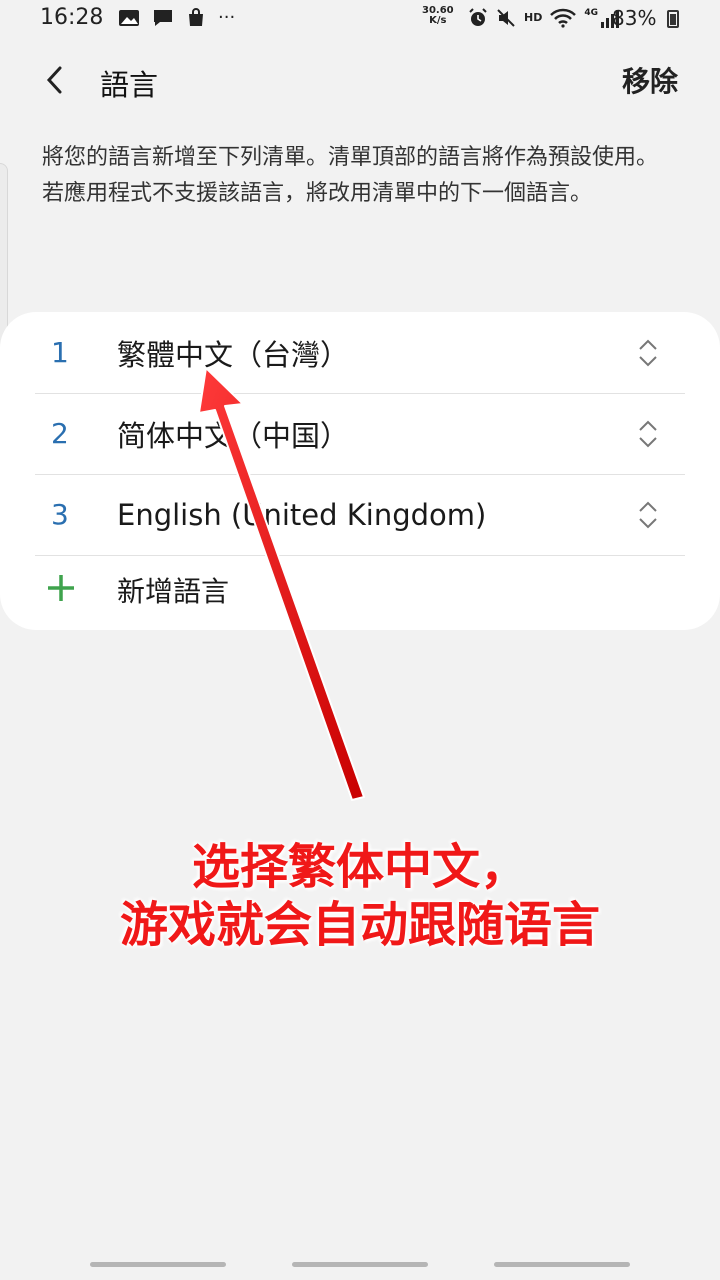  Describe the element at coordinates (360, 80) in the screenshot. I see `app-bar: 語言 移除` at that location.